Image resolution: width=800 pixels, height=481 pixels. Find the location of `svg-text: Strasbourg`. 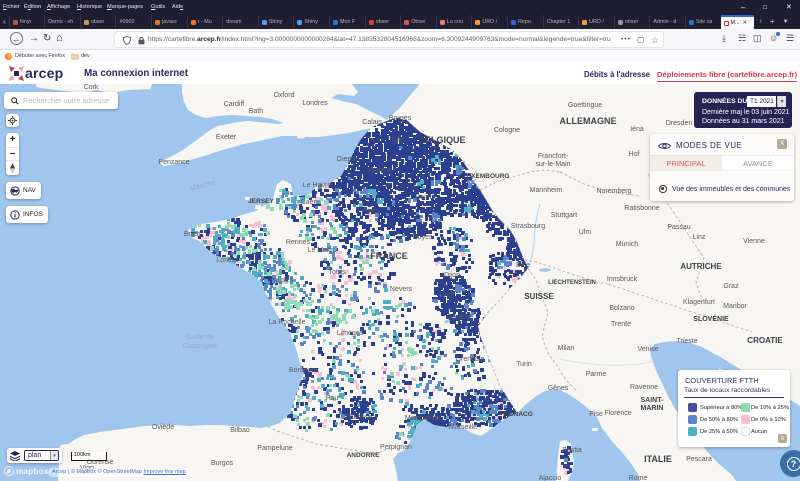

svg-text: Strasbourg is located at coordinates (528, 226).